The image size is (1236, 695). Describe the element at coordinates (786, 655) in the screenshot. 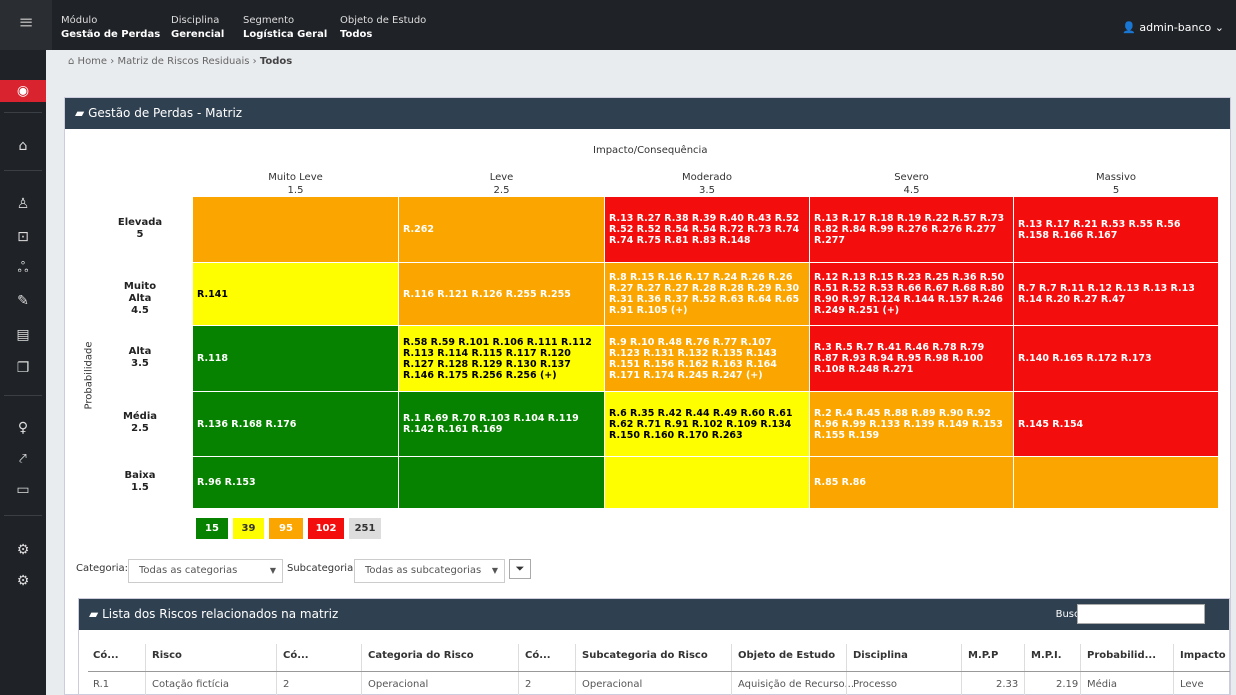

I see `column-header: Objeto de Estudo` at that location.